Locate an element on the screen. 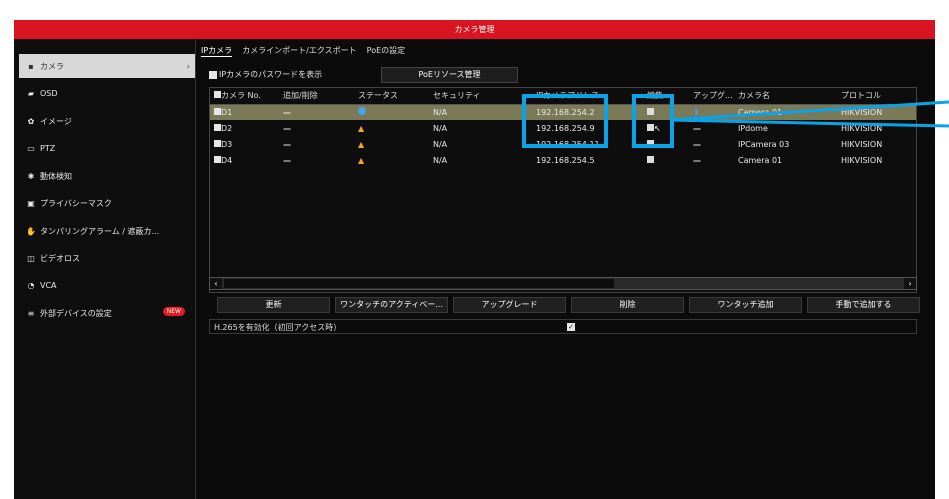  sidebar-item-vca: ◔ VCA is located at coordinates (107, 285).